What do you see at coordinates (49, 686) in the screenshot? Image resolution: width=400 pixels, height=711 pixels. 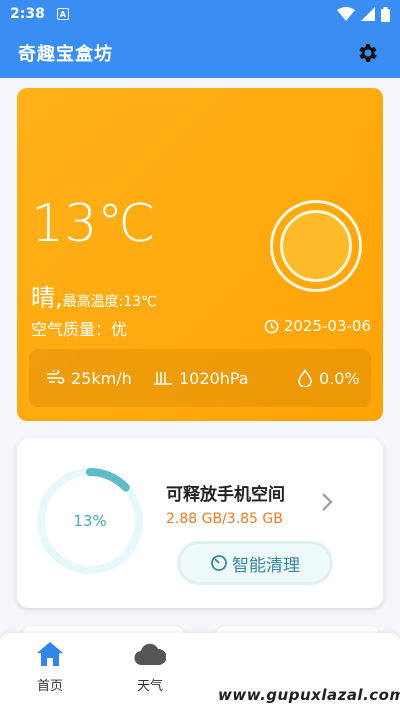 I see `nav-label-home: 首页` at bounding box center [49, 686].